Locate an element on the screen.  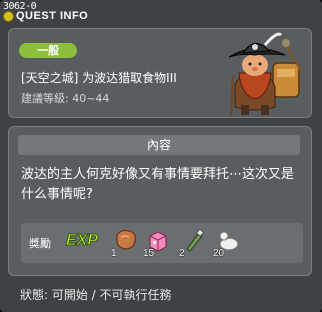
content-section-header: 內容 is located at coordinates (159, 145).